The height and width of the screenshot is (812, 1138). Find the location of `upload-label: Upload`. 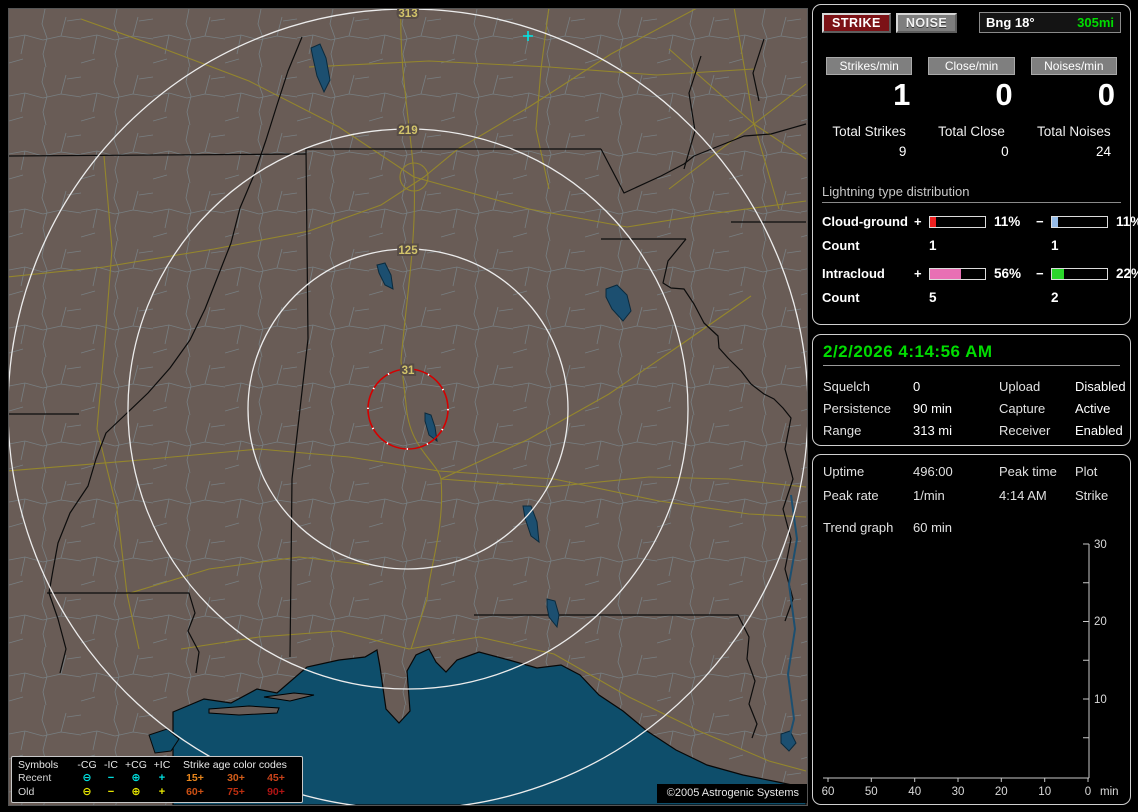

upload-label: Upload is located at coordinates (1020, 386).